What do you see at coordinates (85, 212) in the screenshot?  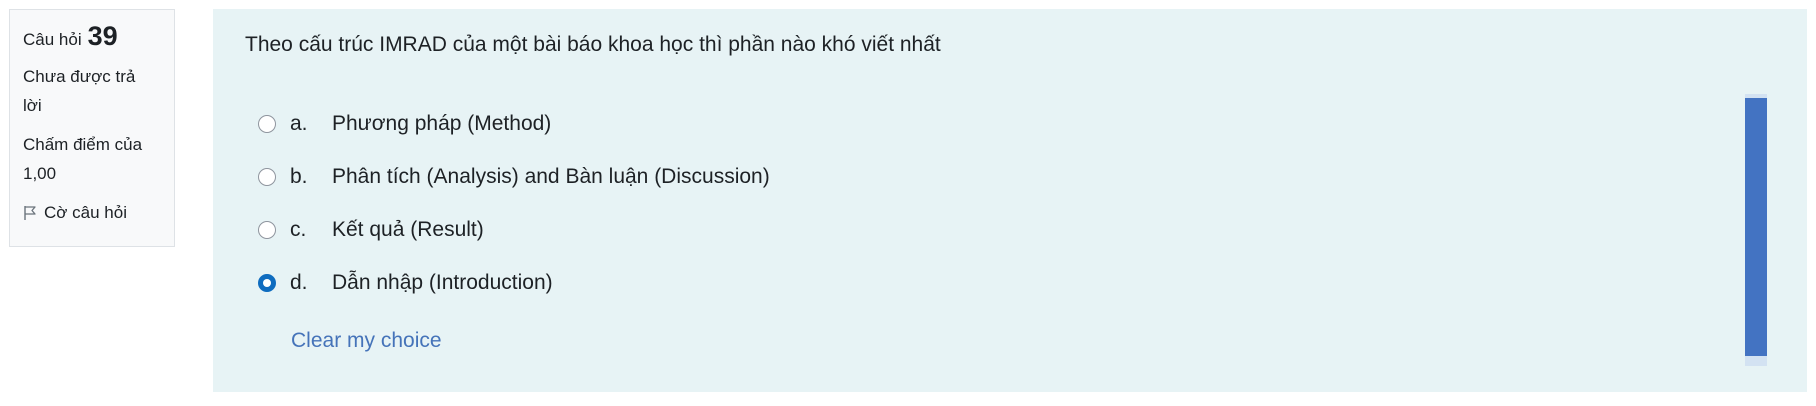 I see `flag-question-label: Cờ câu hỏi` at bounding box center [85, 212].